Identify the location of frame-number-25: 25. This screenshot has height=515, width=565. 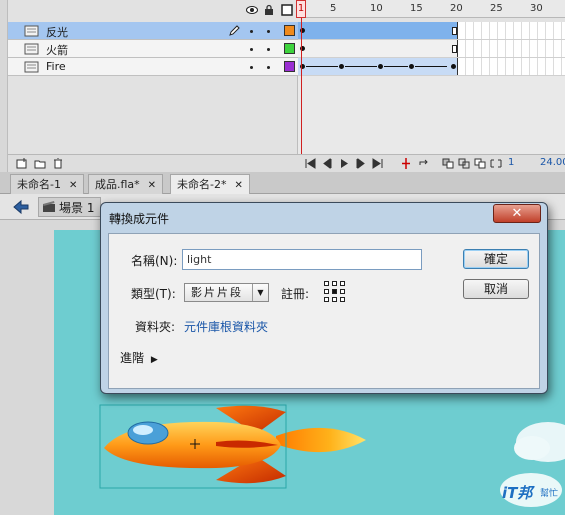
(496, 8).